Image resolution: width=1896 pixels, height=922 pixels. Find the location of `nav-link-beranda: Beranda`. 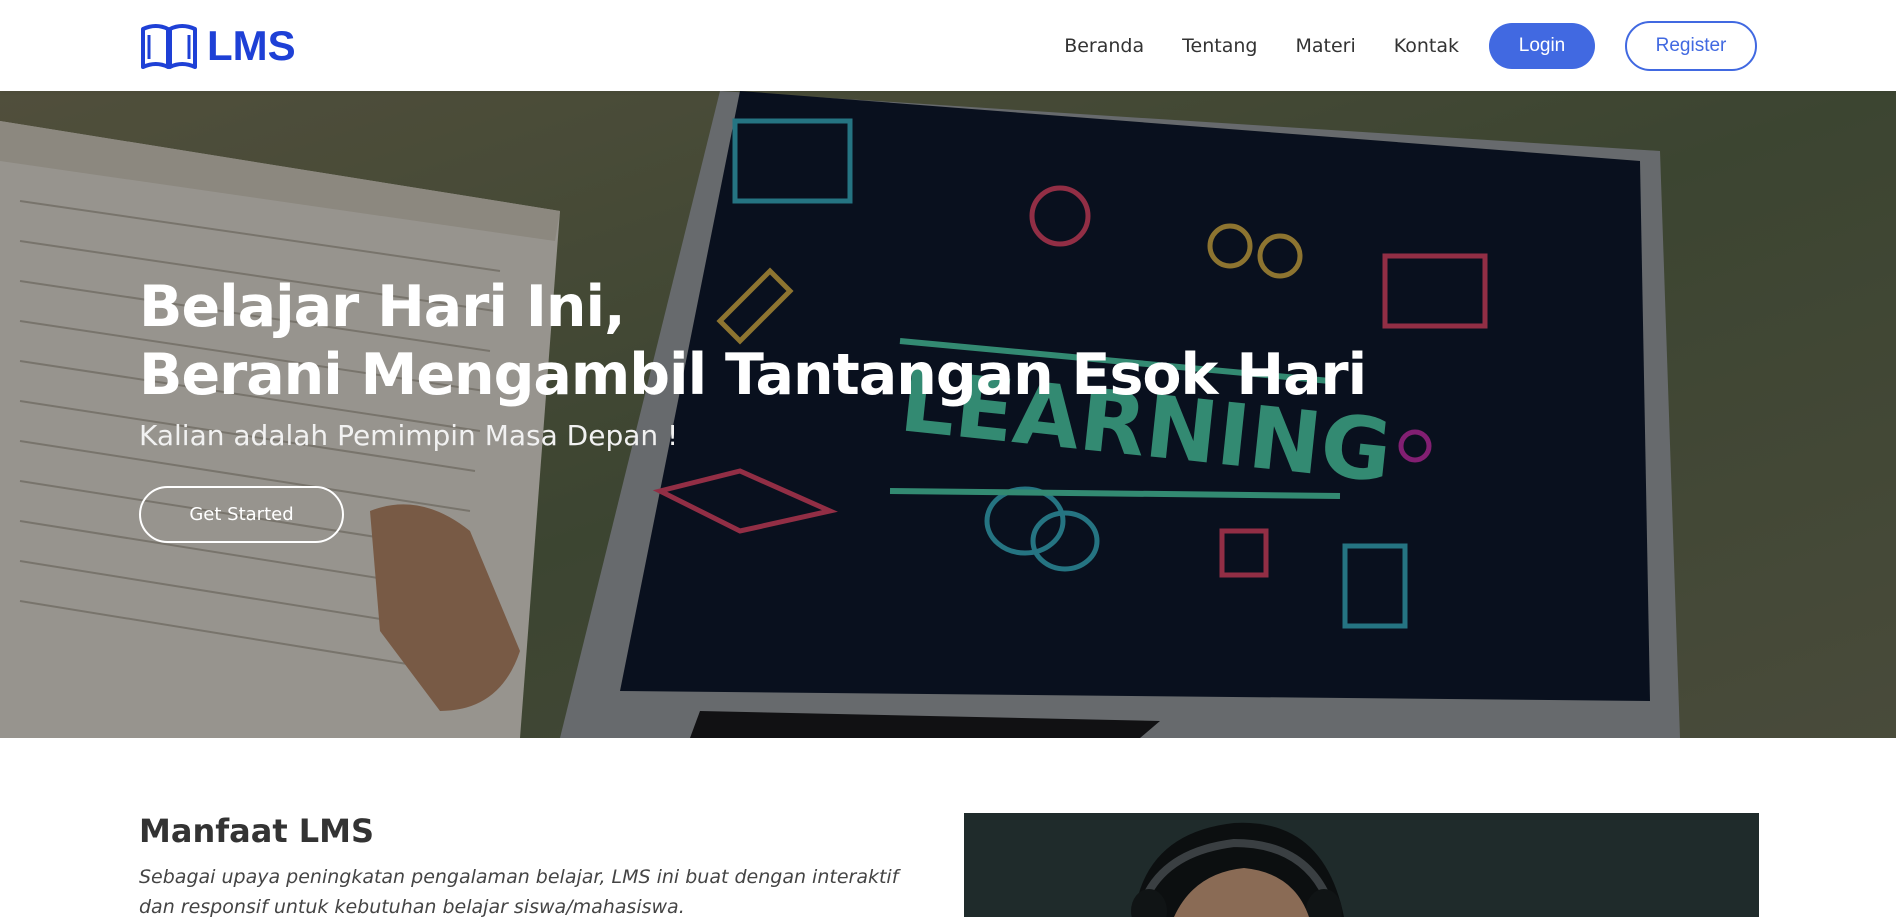

nav-link-beranda: Beranda is located at coordinates (1104, 46).